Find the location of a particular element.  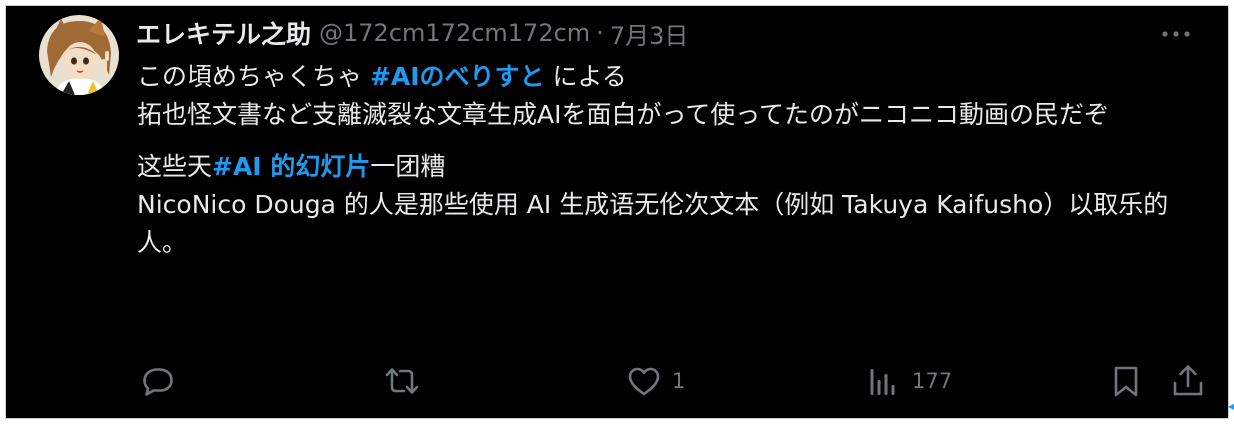

views-icon is located at coordinates (884, 381).